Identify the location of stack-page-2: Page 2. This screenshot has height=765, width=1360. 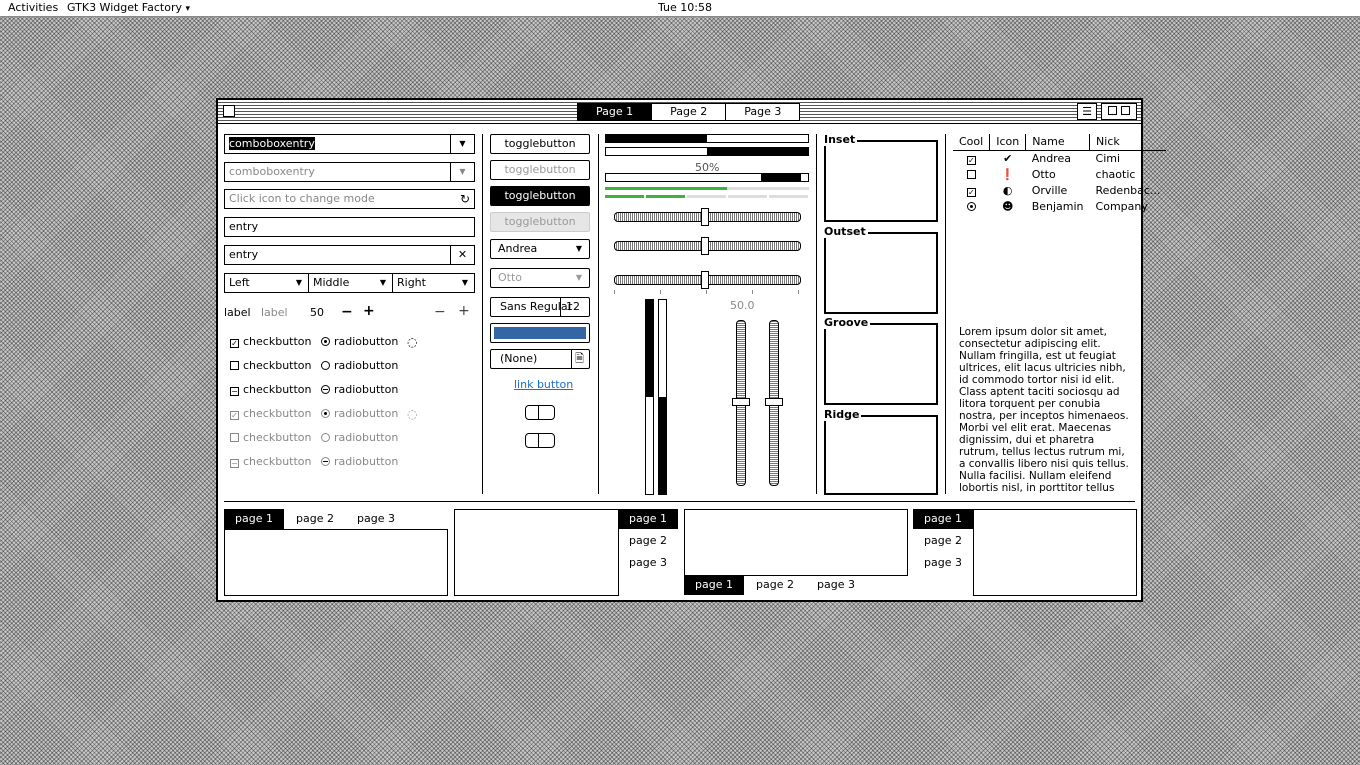
(689, 112).